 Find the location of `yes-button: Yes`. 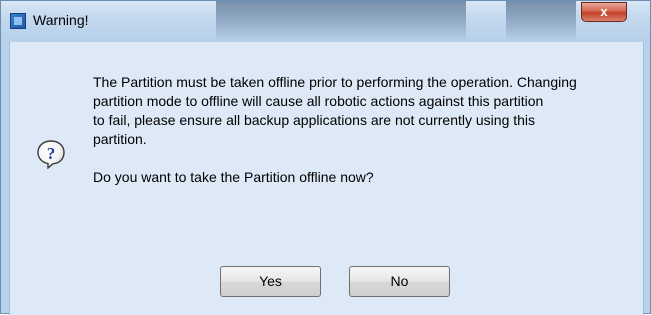

yes-button: Yes is located at coordinates (270, 281).